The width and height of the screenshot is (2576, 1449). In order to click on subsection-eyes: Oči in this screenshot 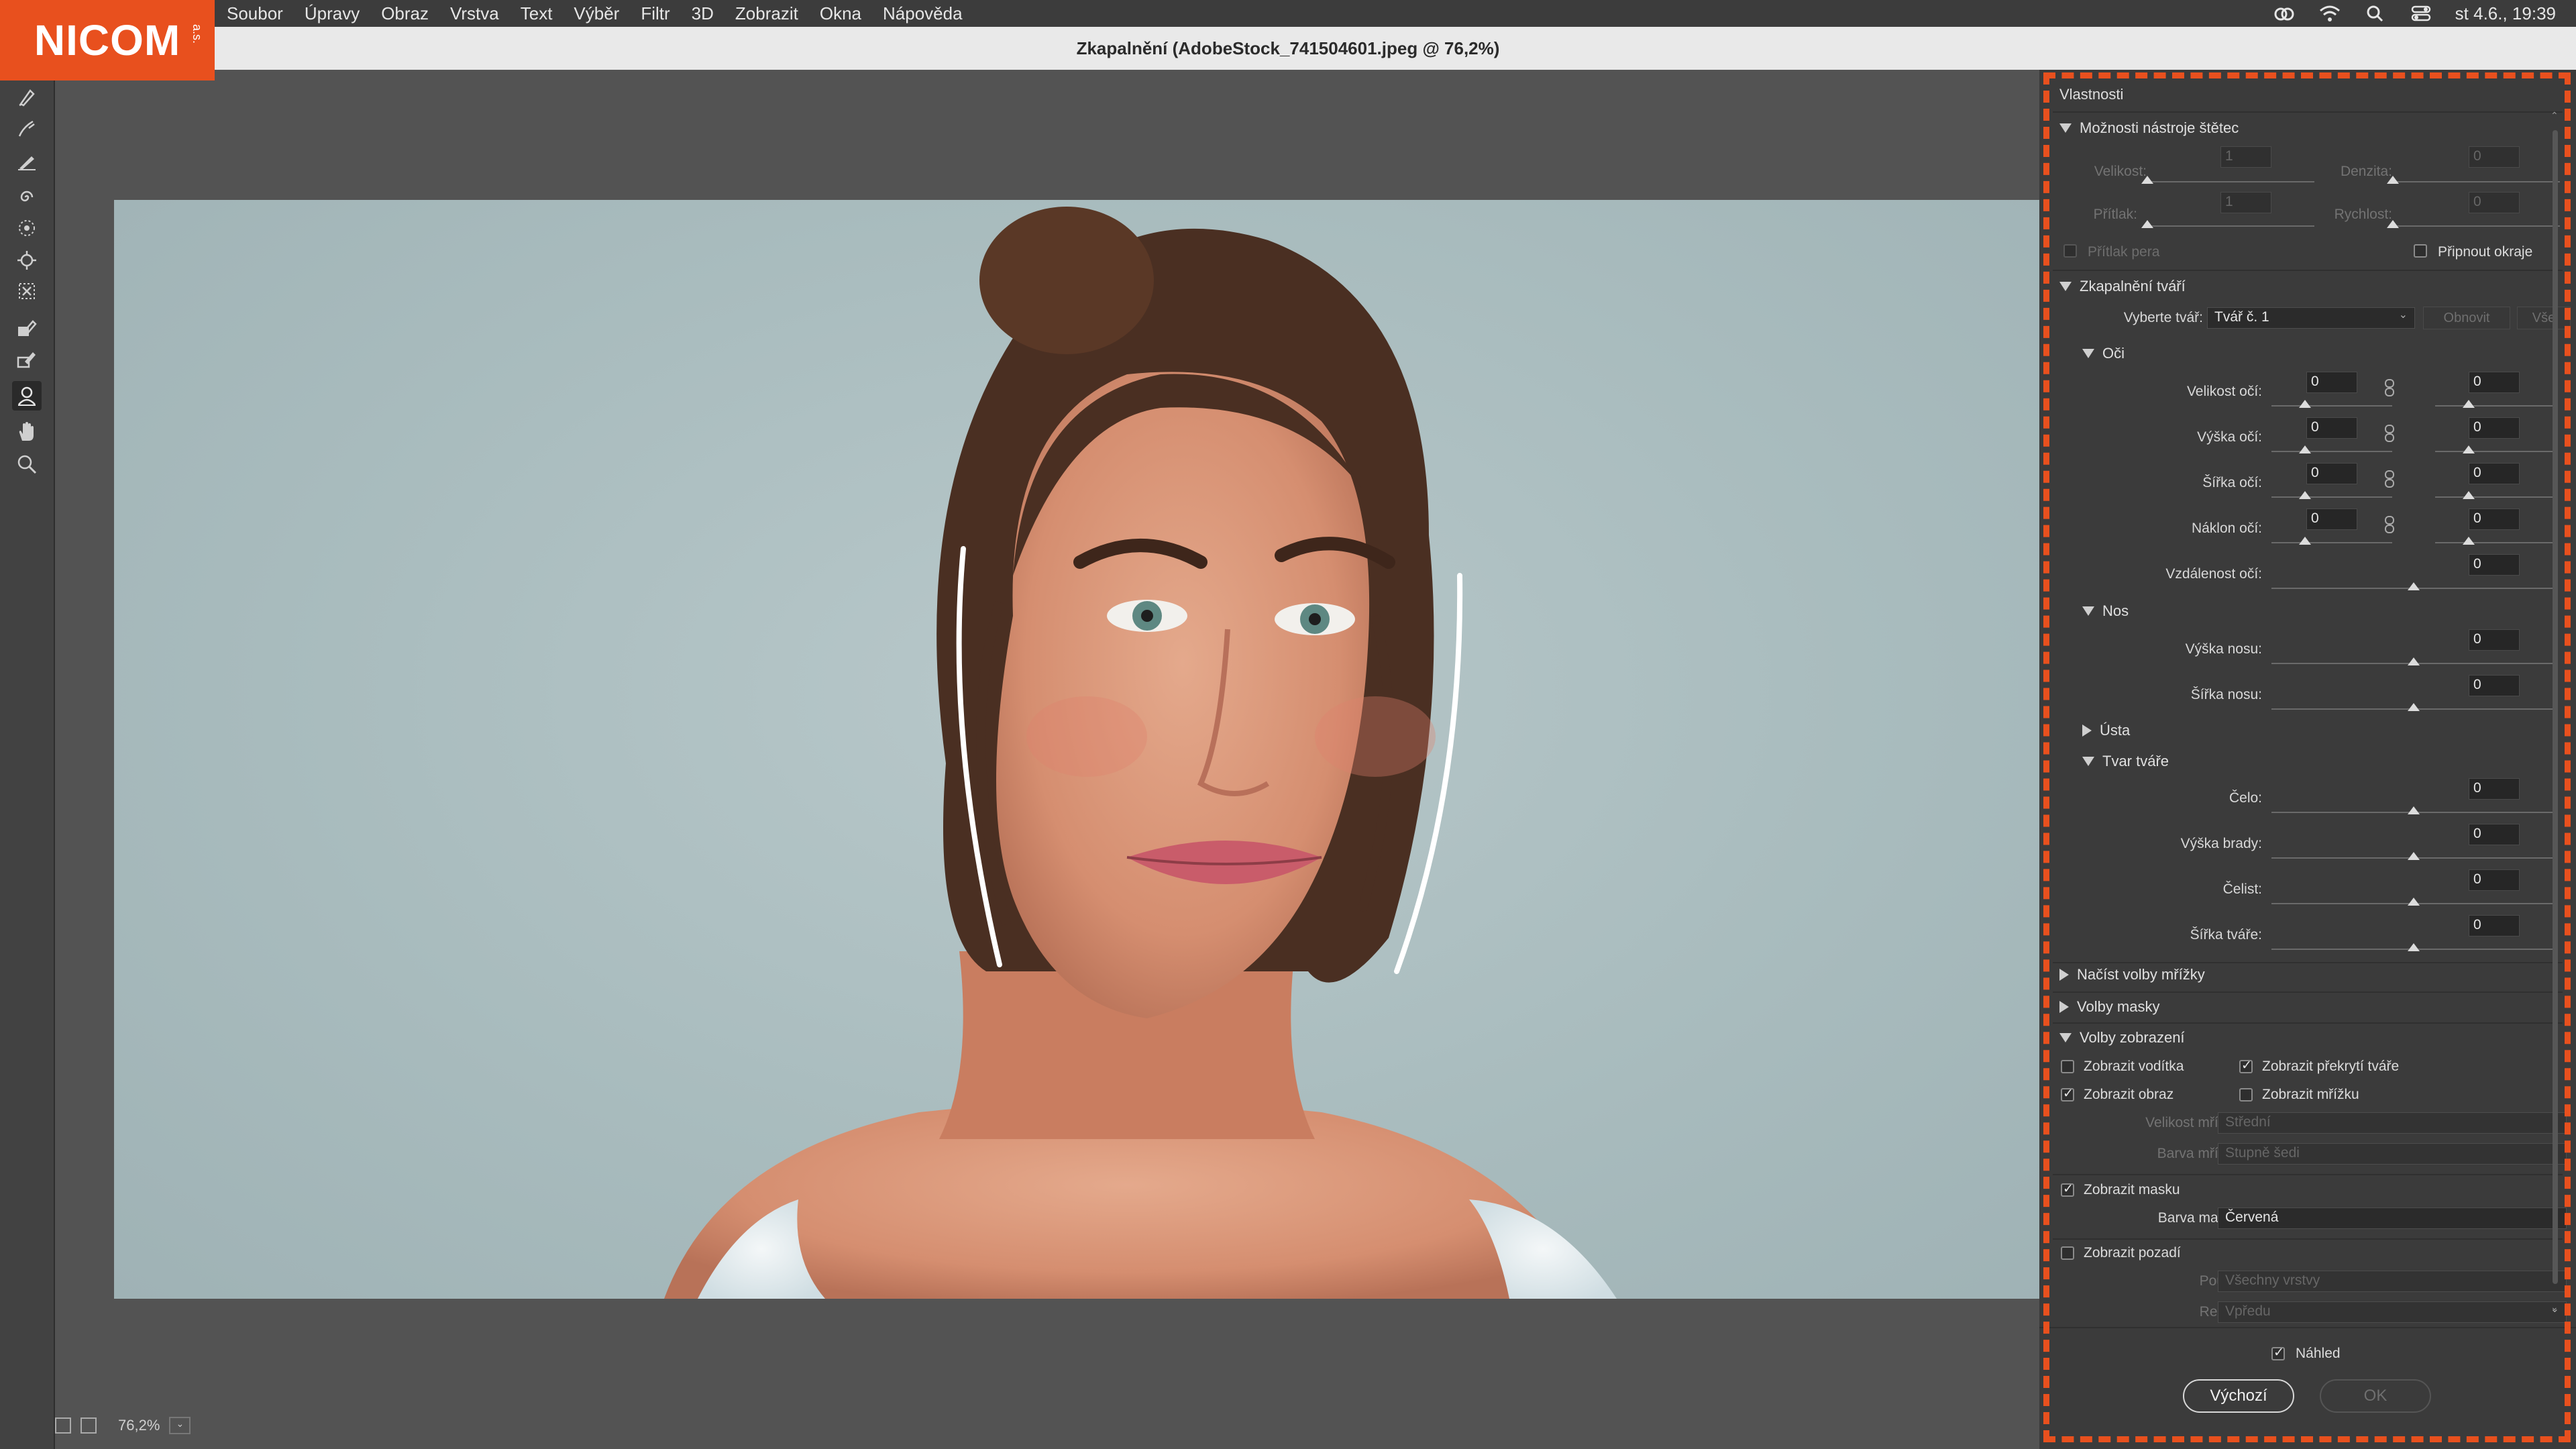, I will do `click(2103, 353)`.